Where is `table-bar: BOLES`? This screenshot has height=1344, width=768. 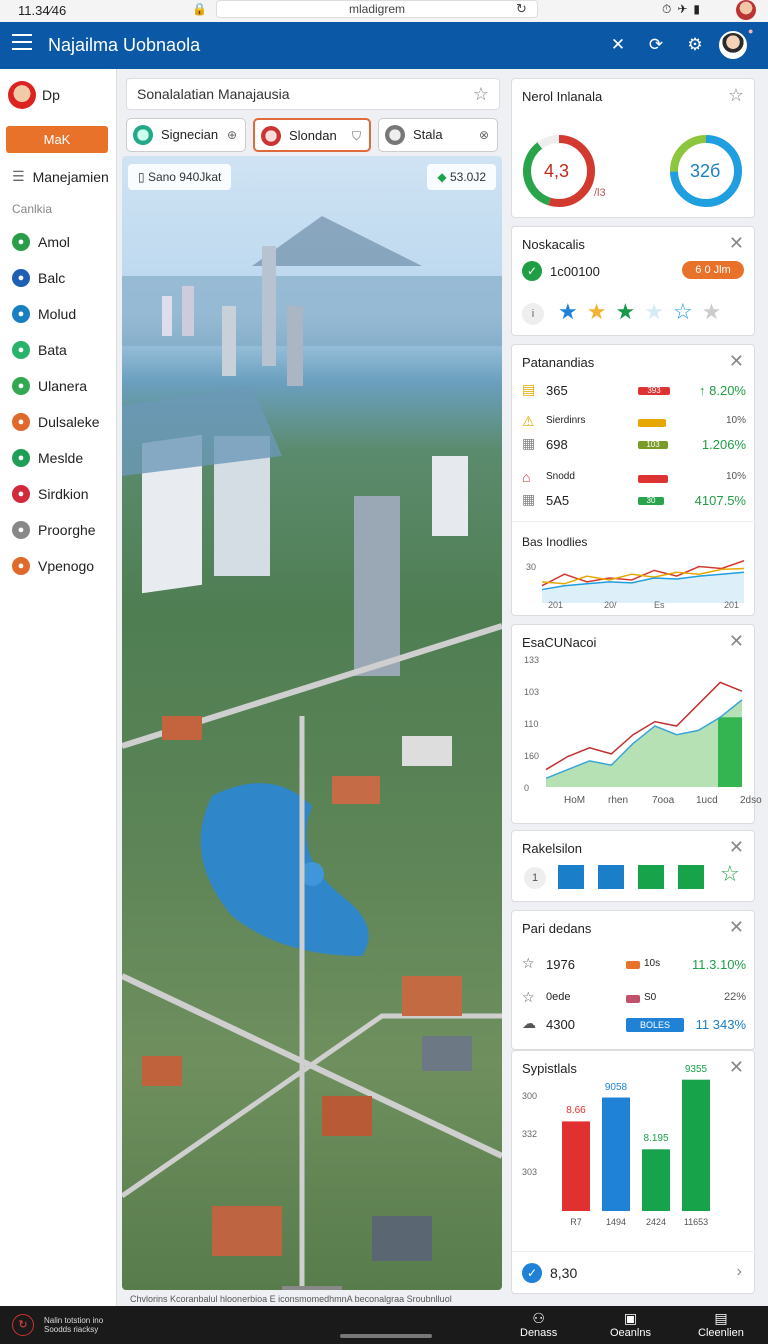 table-bar: BOLES is located at coordinates (655, 1025).